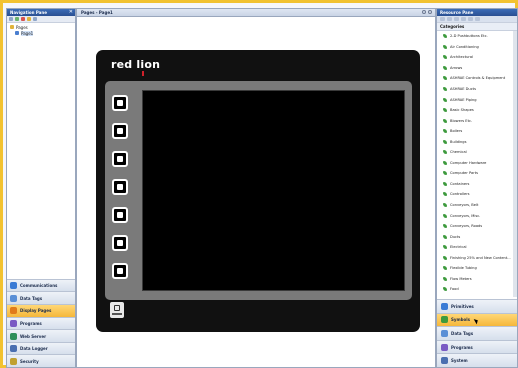  What do you see at coordinates (463, 99) in the screenshot?
I see `category-label: ASHRAE Piping` at bounding box center [463, 99].